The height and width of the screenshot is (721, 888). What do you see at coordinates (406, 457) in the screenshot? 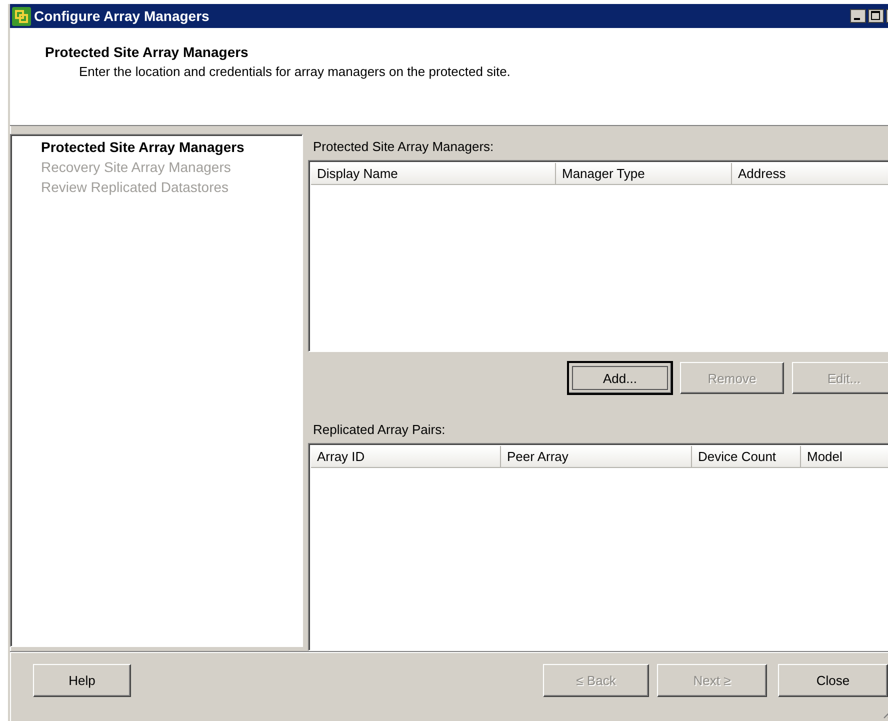
I see `column-header: Array ID` at bounding box center [406, 457].